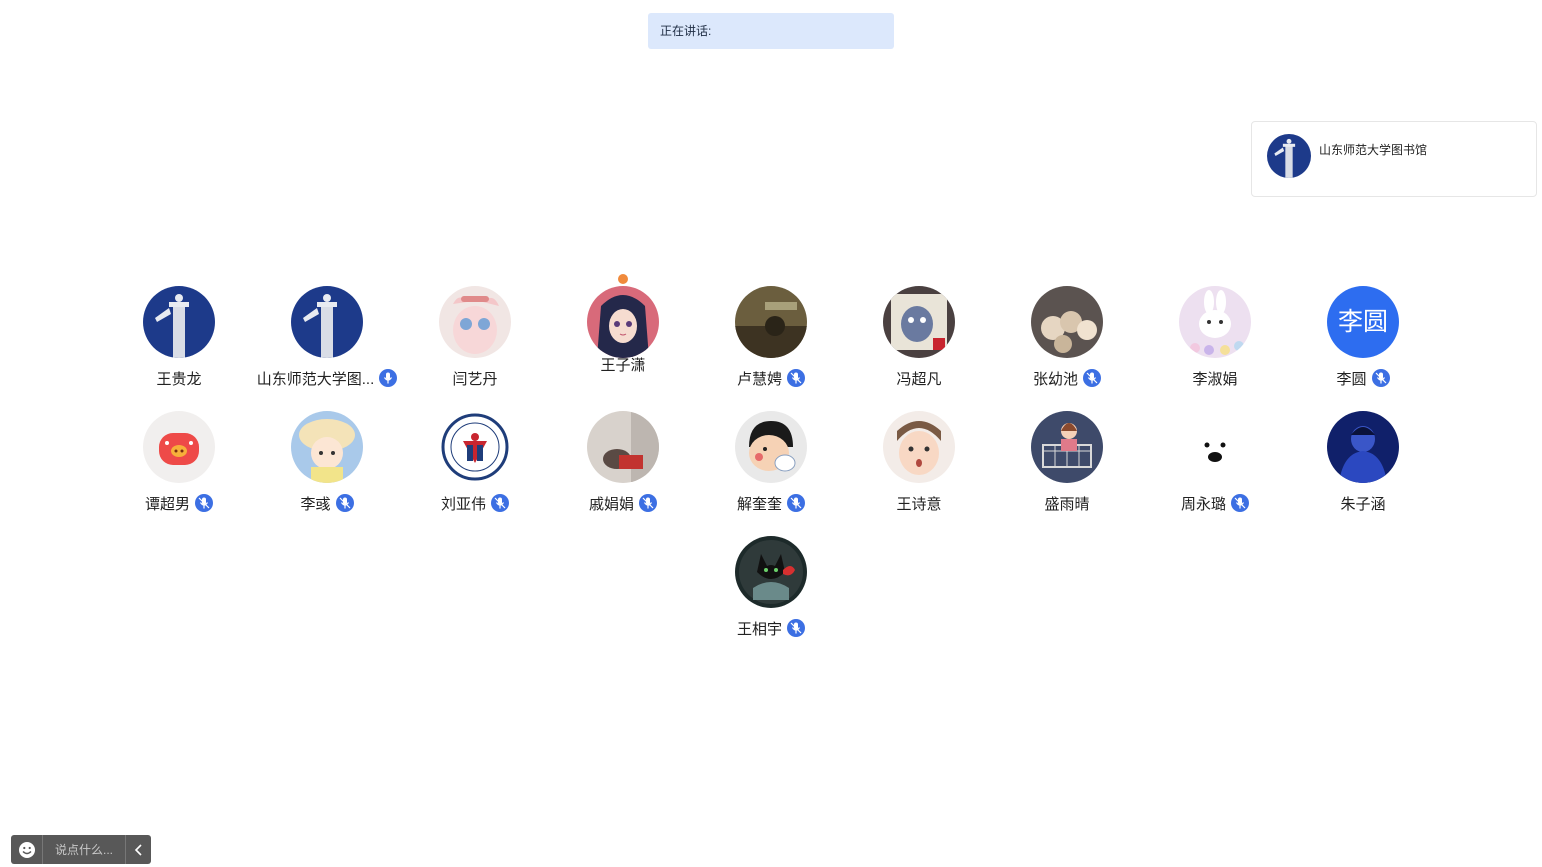  I want to click on participant-name: 李淑娟, so click(1215, 379).